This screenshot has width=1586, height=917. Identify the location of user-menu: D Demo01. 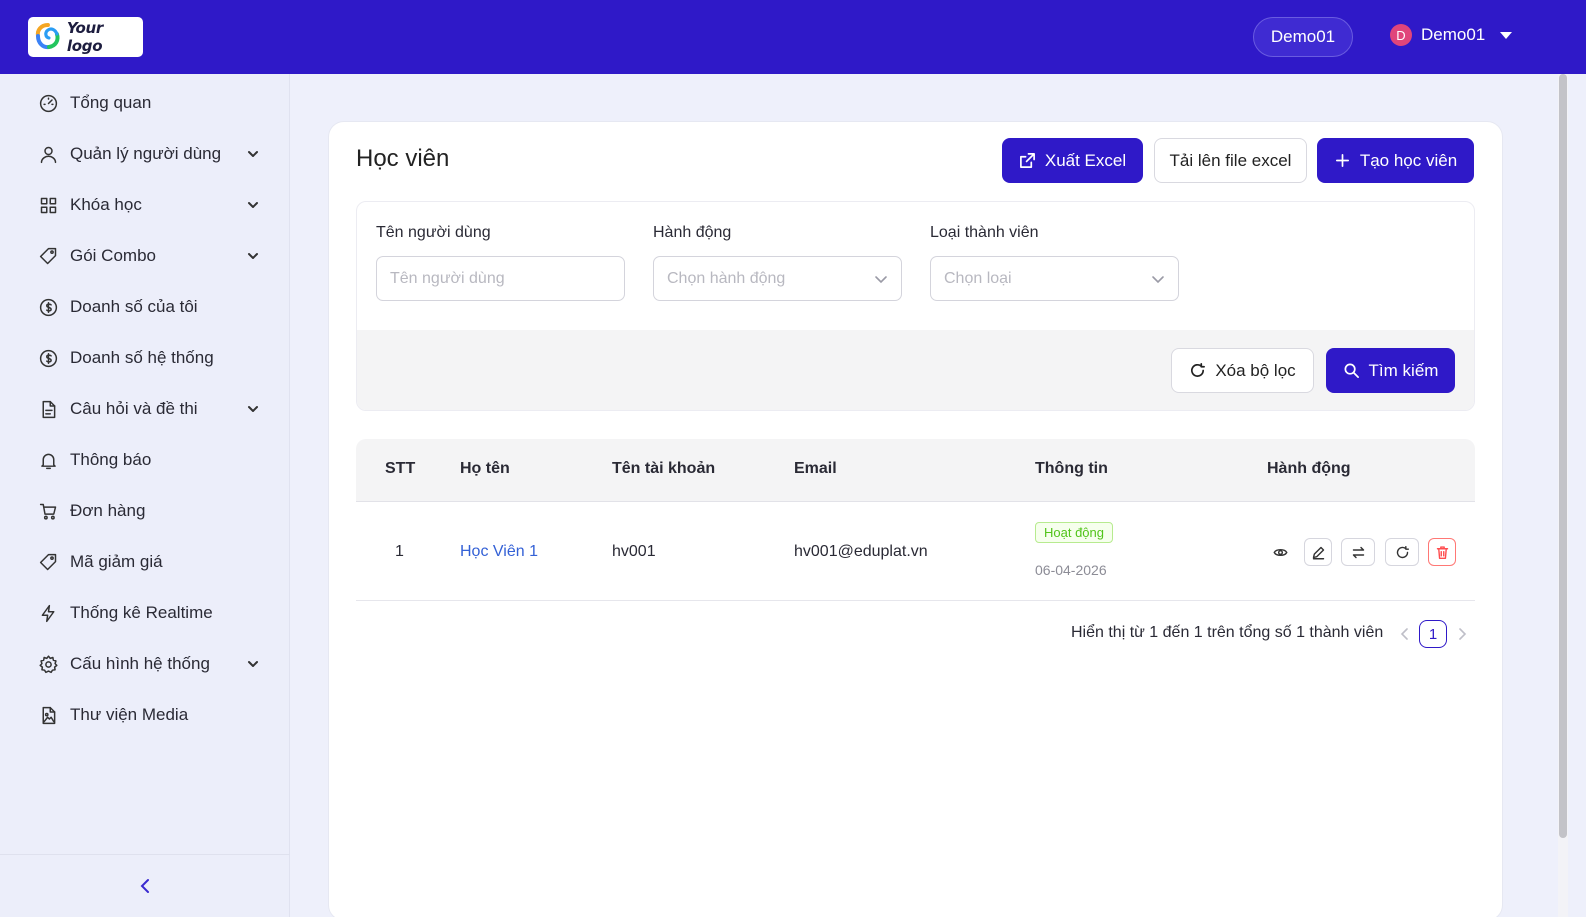
(1451, 35).